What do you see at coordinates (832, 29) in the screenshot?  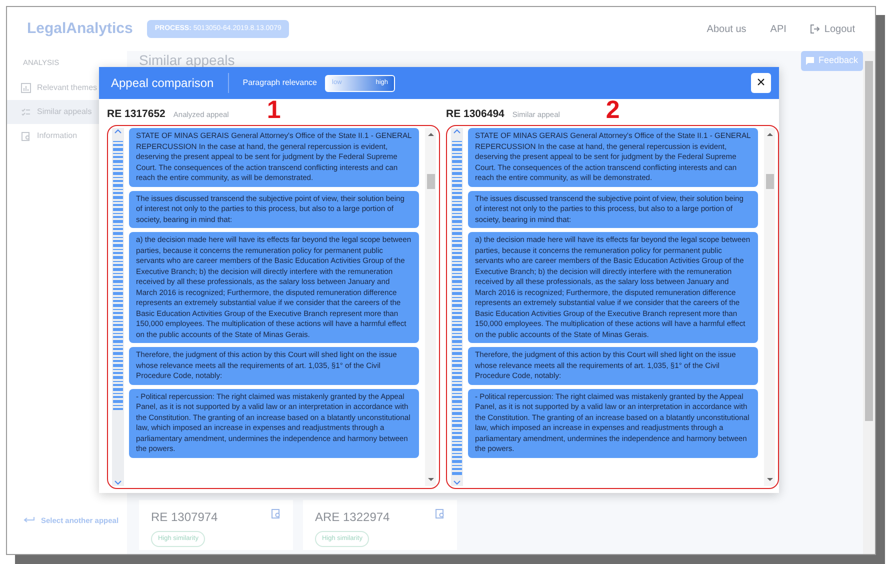 I see `logout-link: Logout` at bounding box center [832, 29].